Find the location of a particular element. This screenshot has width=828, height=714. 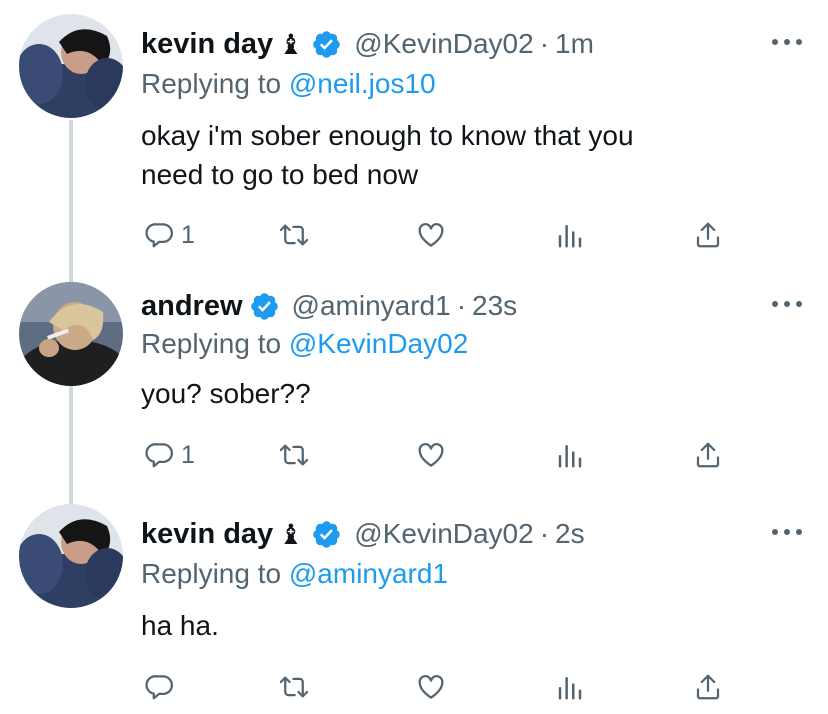

replying-to: Replying to @neil.jos10 is located at coordinates (288, 84).